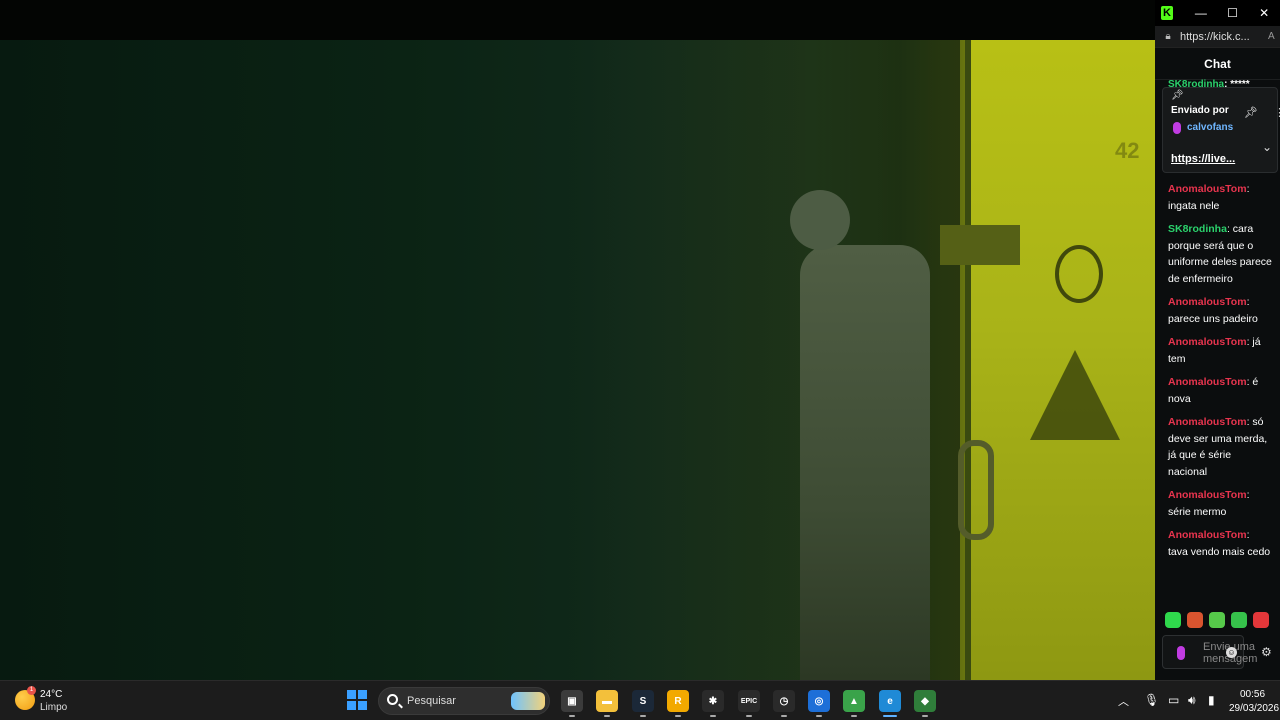  Describe the element at coordinates (1271, 36) in the screenshot. I see `reader-mode-icon: A` at that location.